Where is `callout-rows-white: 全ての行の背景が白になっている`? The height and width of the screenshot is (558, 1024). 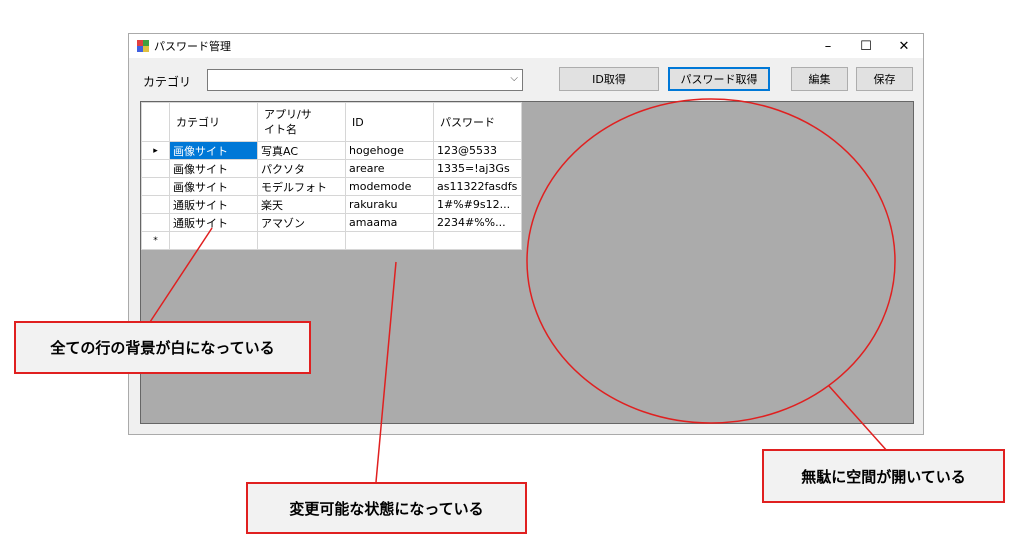 callout-rows-white: 全ての行の背景が白になっている is located at coordinates (162, 347).